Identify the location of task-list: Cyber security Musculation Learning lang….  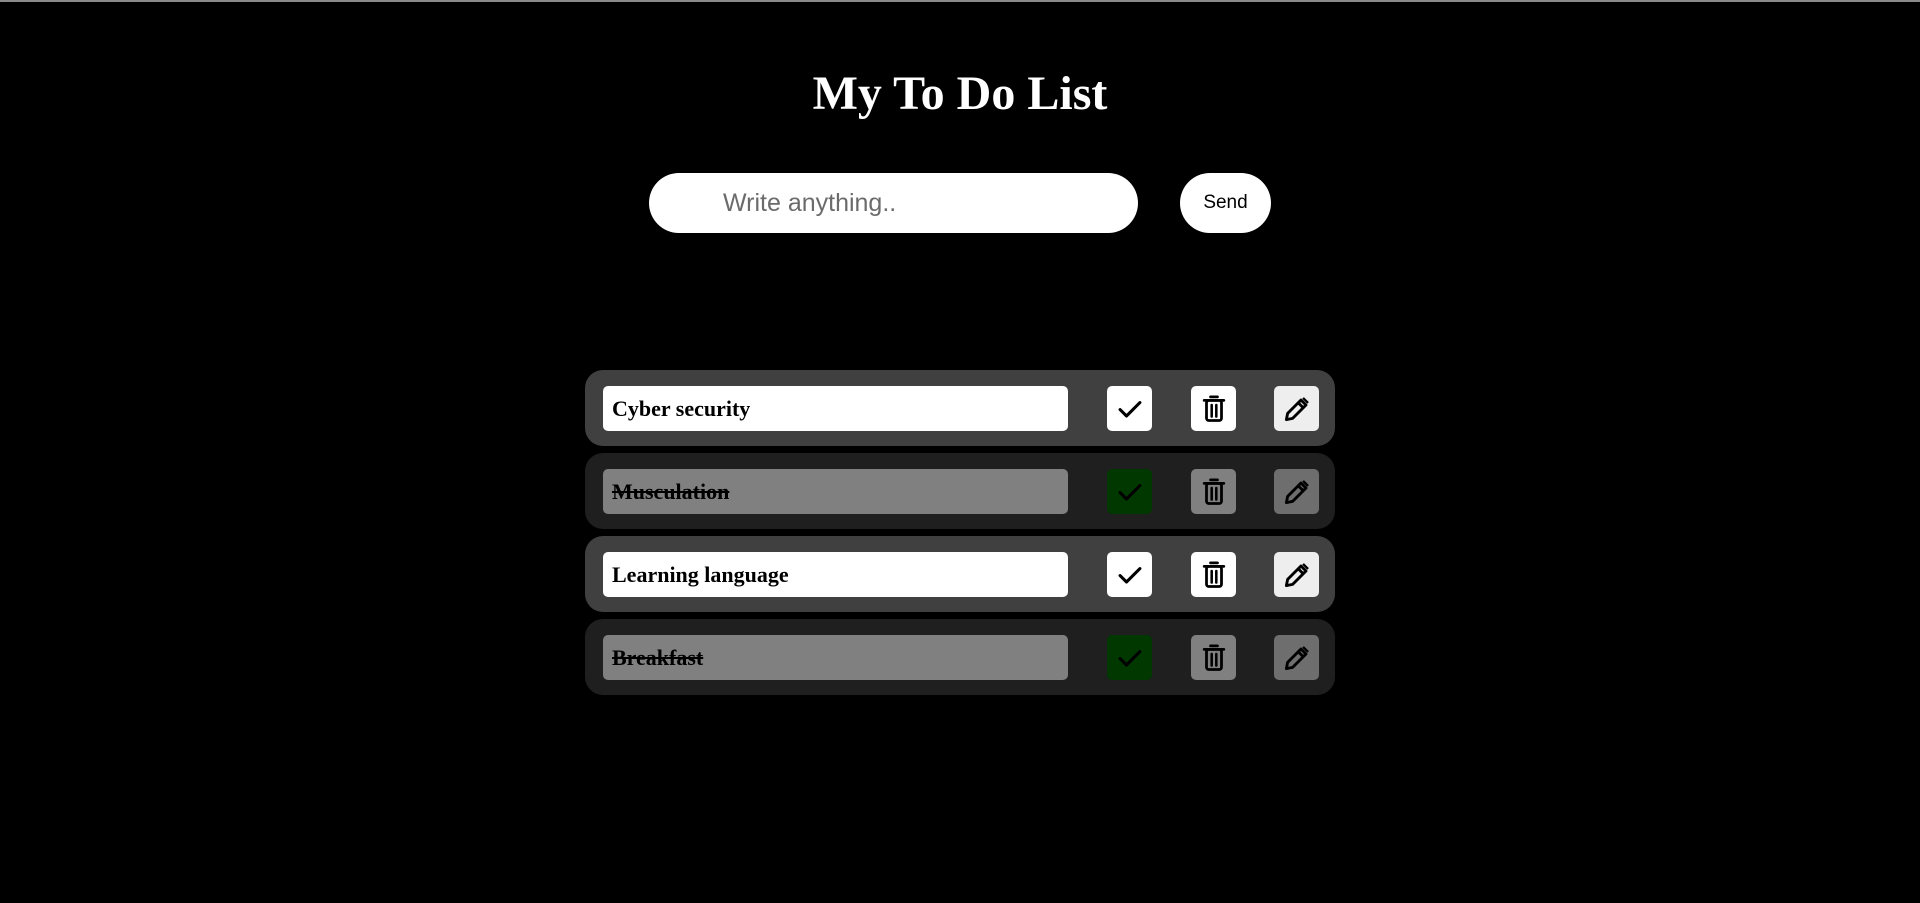
(960, 536).